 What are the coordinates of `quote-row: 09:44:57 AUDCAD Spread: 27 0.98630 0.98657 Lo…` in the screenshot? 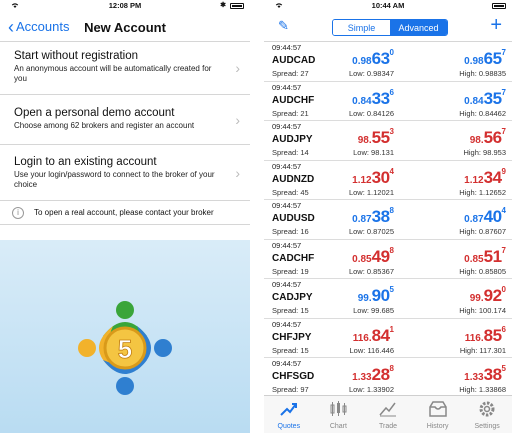 It's located at (388, 62).